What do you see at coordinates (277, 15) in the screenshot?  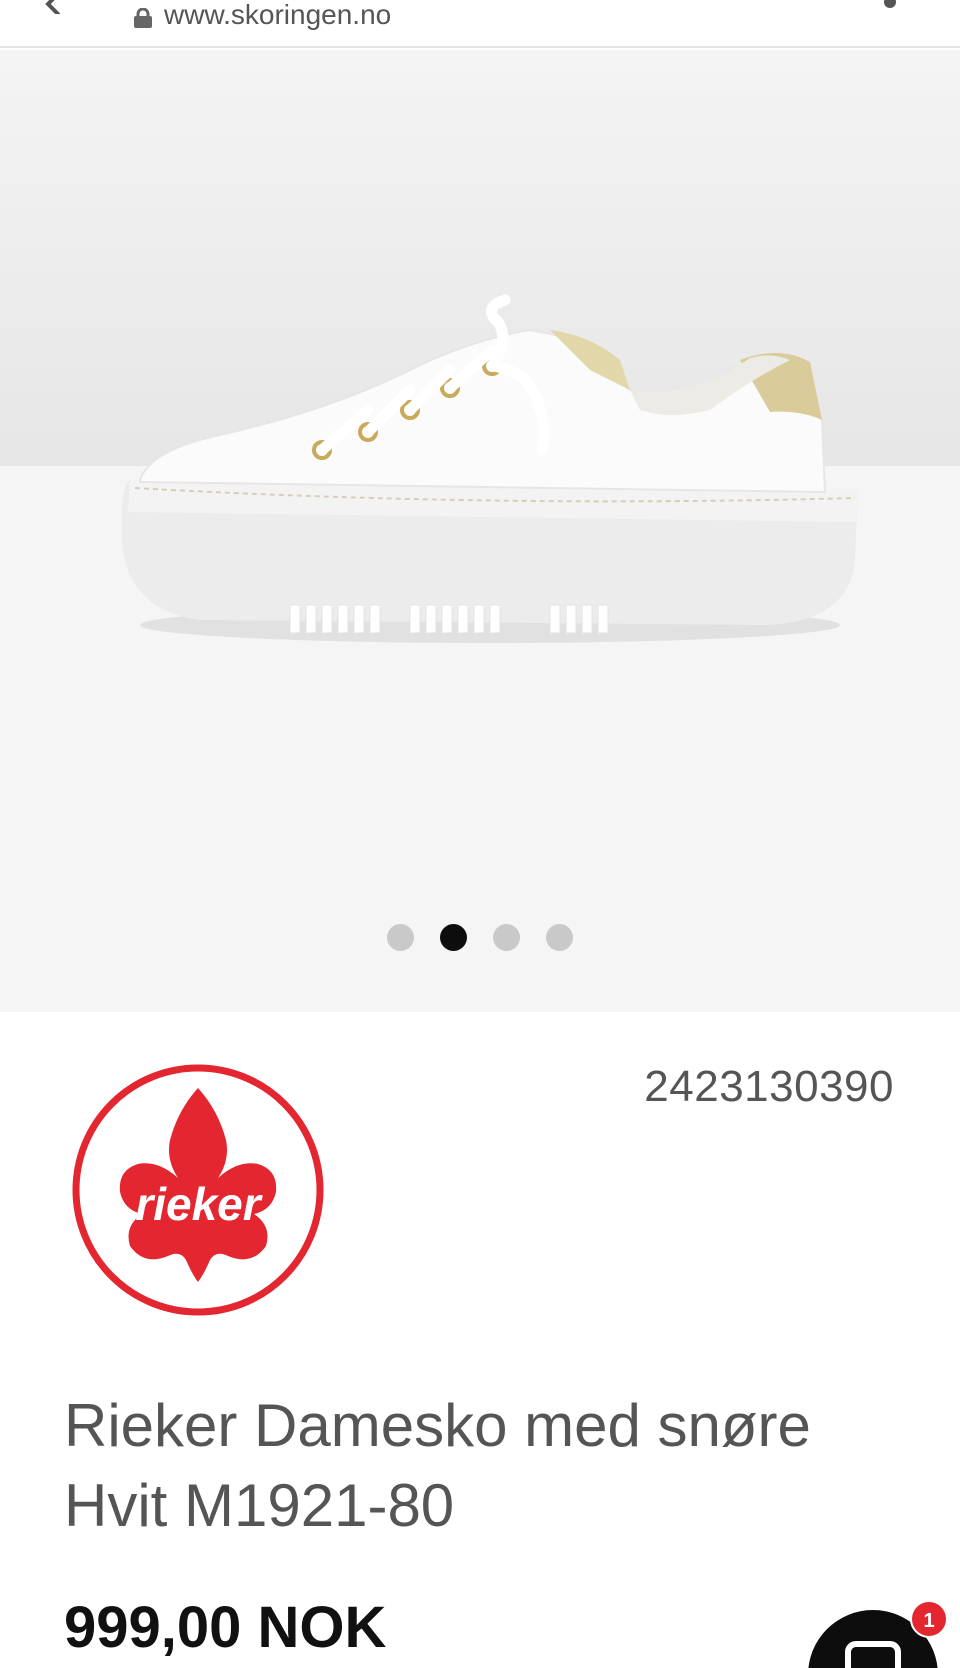 I see `url-text: www.skoringen.no` at bounding box center [277, 15].